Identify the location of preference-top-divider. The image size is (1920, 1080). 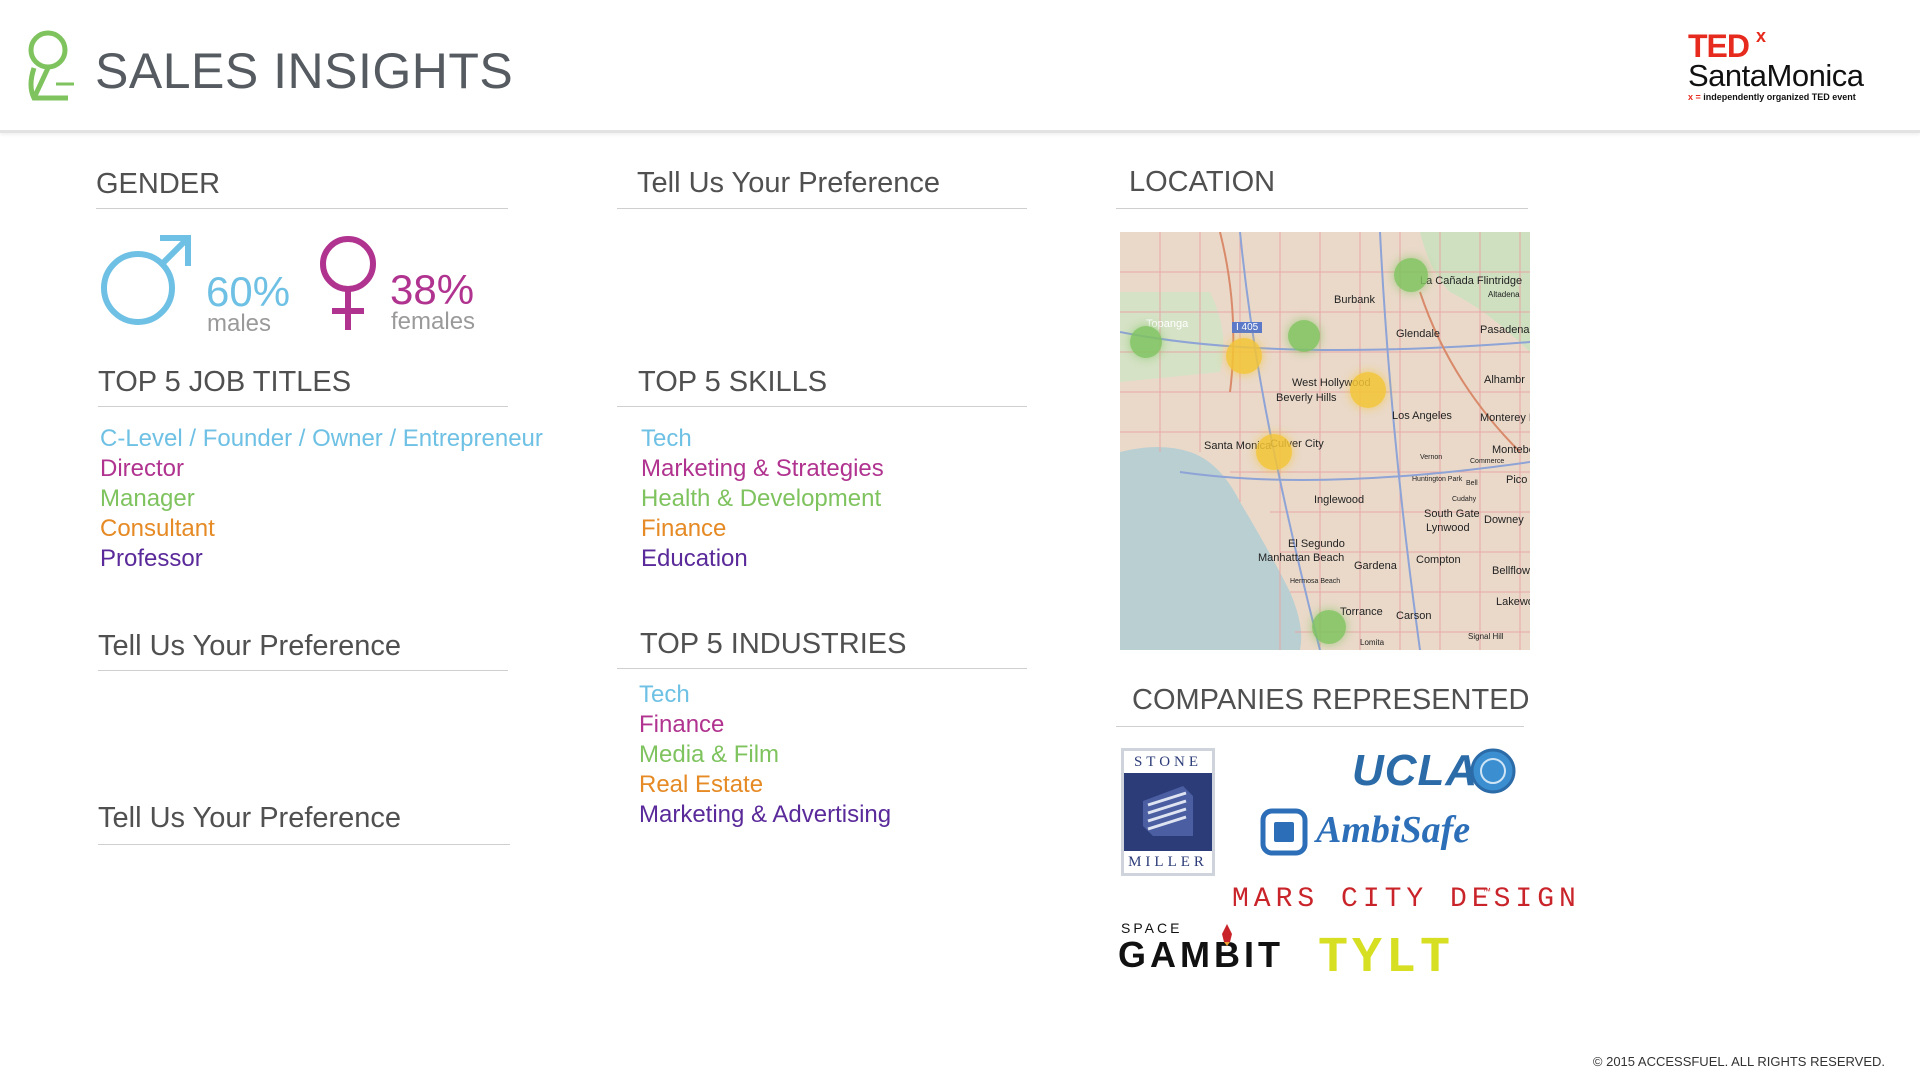
(822, 208).